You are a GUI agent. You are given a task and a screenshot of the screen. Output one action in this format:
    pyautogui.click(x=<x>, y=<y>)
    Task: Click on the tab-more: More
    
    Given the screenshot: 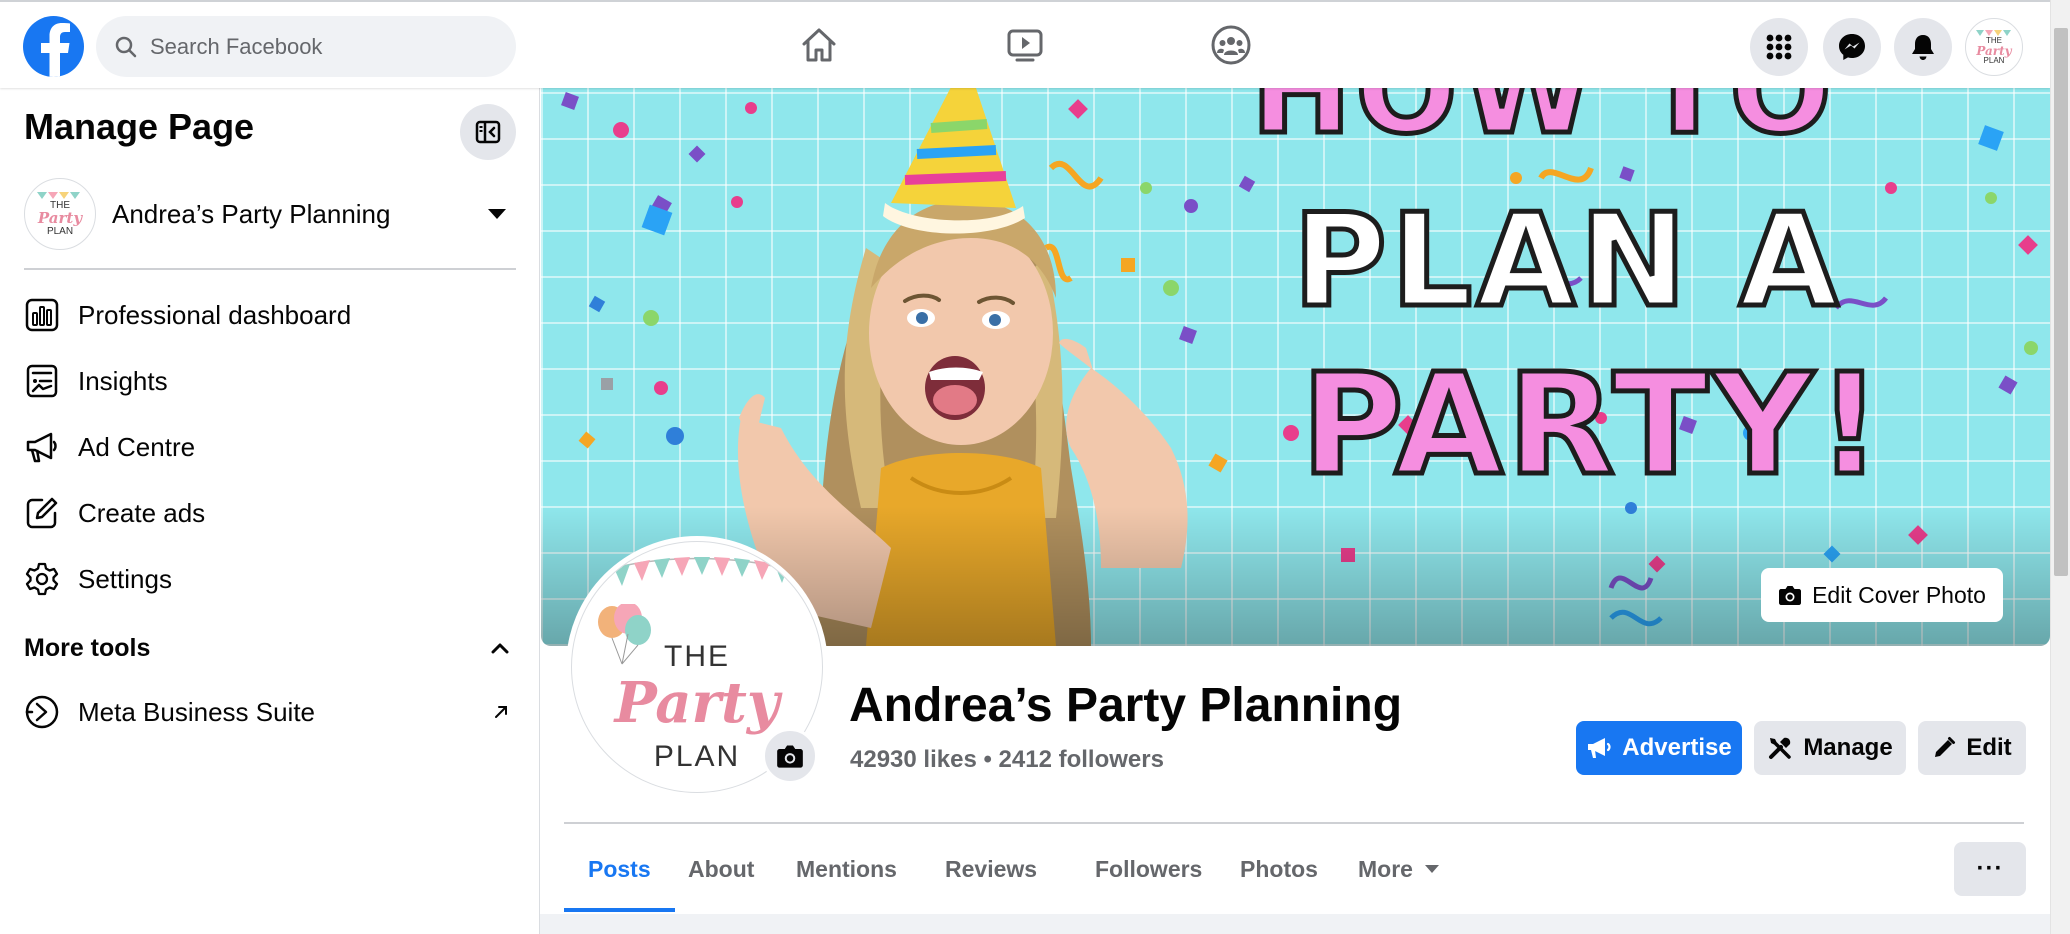 What is the action you would take?
    pyautogui.click(x=1398, y=869)
    